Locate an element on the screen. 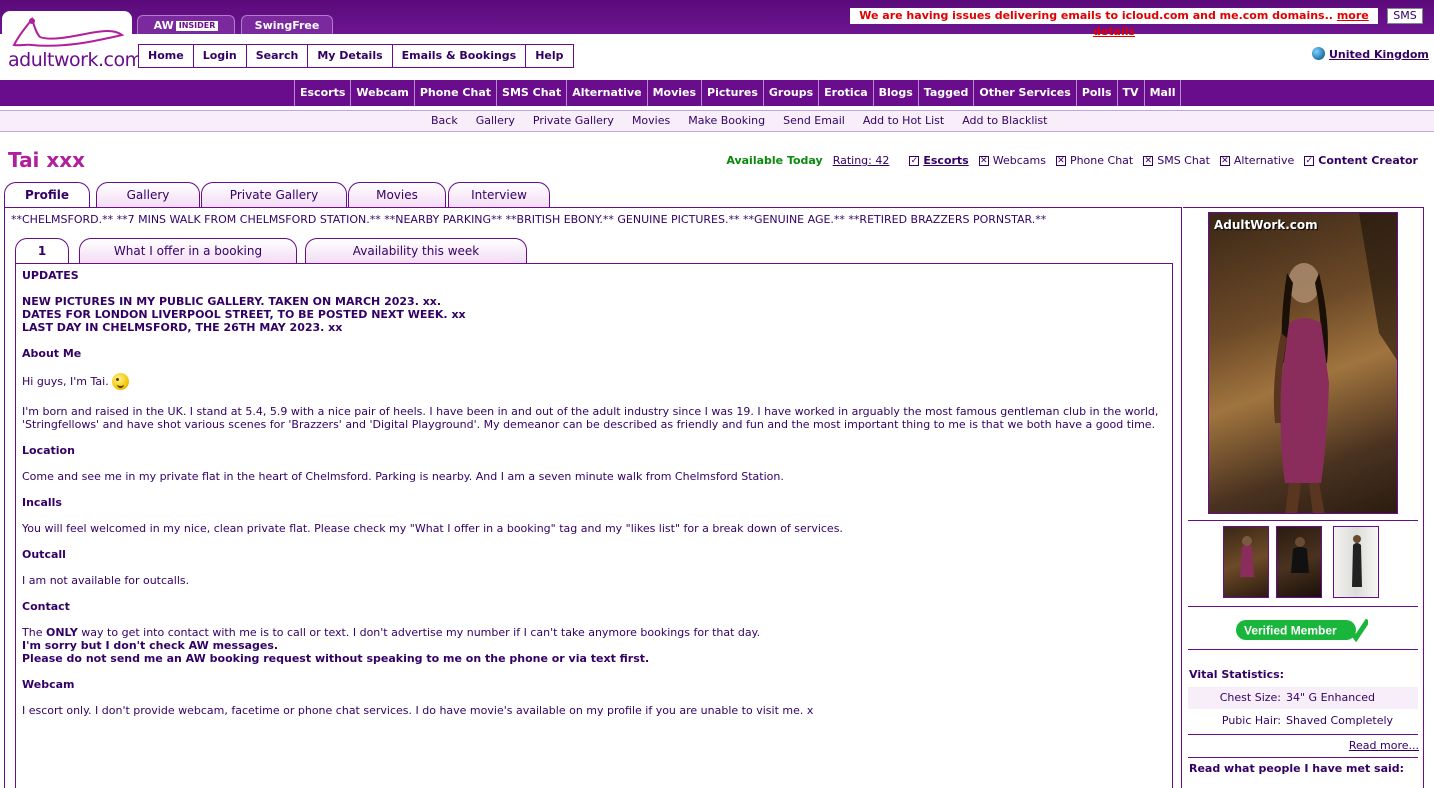 The width and height of the screenshot is (1434, 788). vital-key: Pubic Hair: is located at coordinates (1251, 720).